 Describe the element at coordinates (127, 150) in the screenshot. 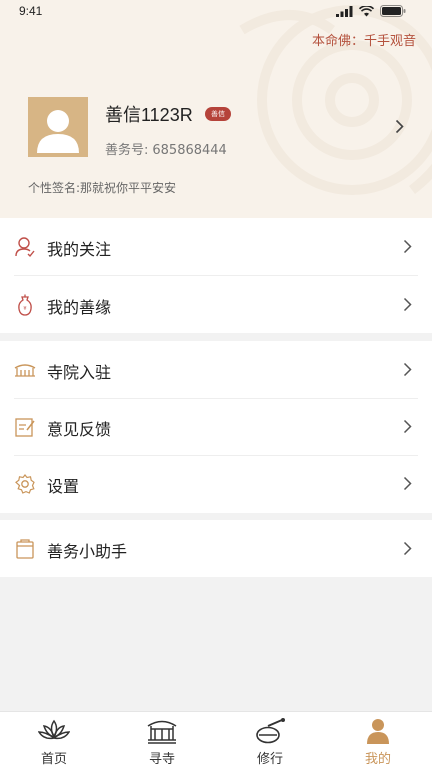

I see `member-id-label: 善务号:` at that location.